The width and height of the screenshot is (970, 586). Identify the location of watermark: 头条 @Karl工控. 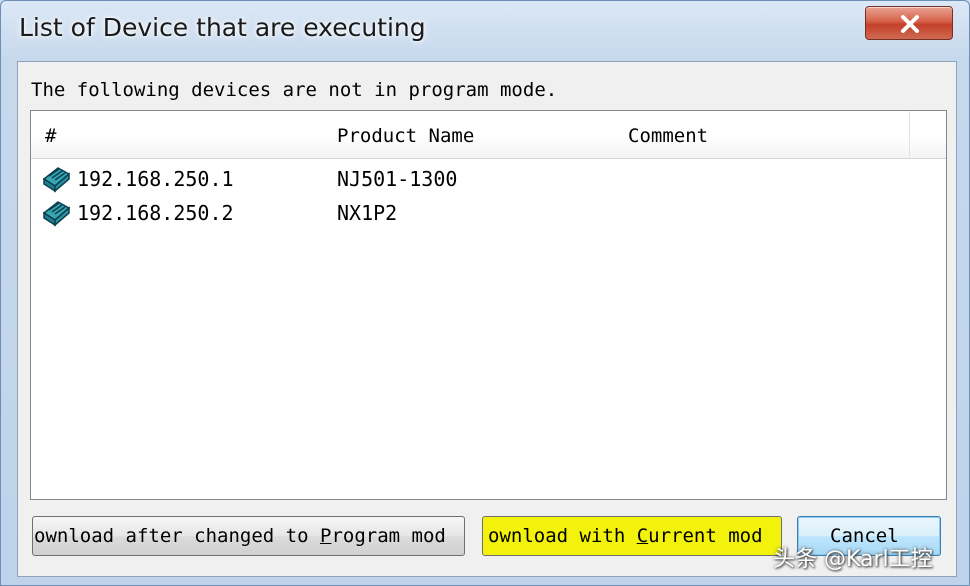
(853, 559).